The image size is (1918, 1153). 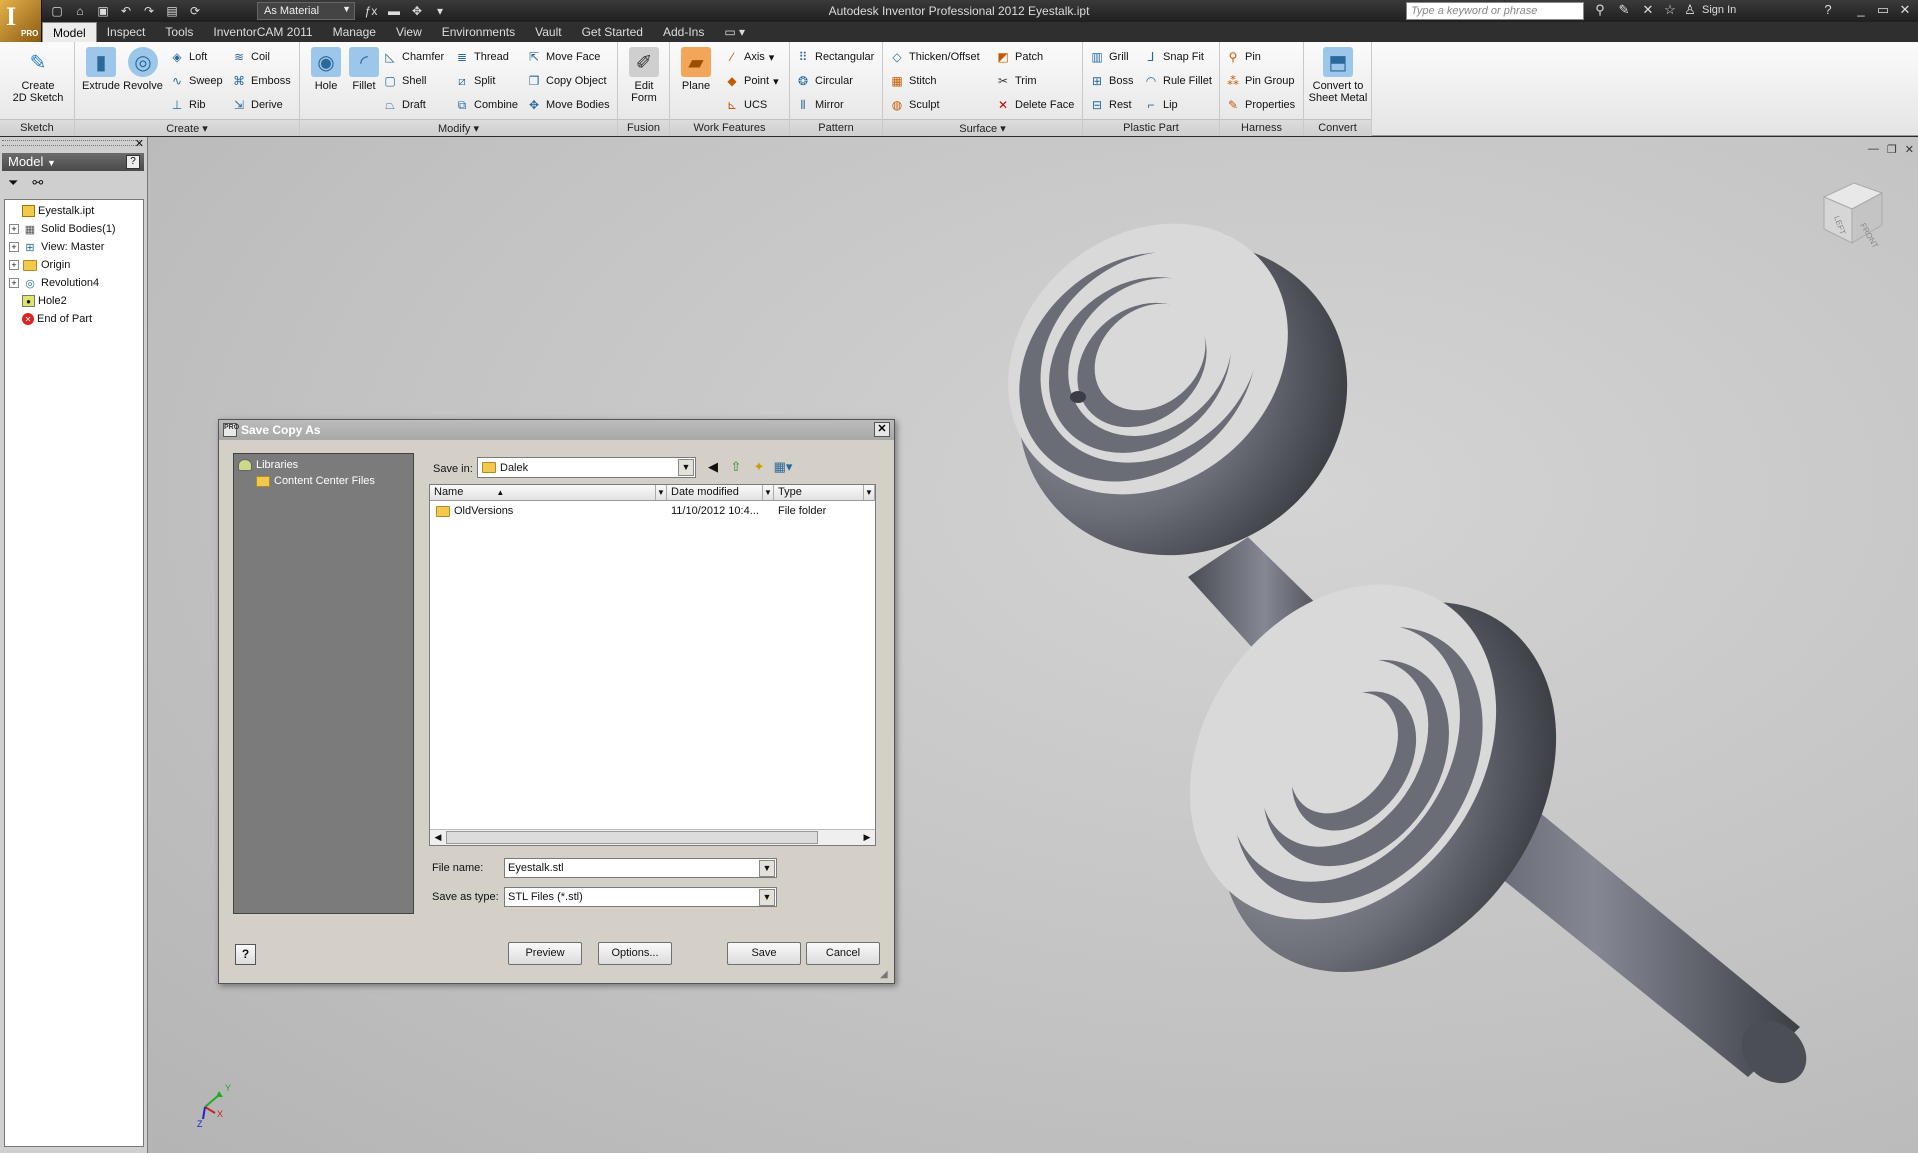 I want to click on tab-model: Model, so click(x=69, y=32).